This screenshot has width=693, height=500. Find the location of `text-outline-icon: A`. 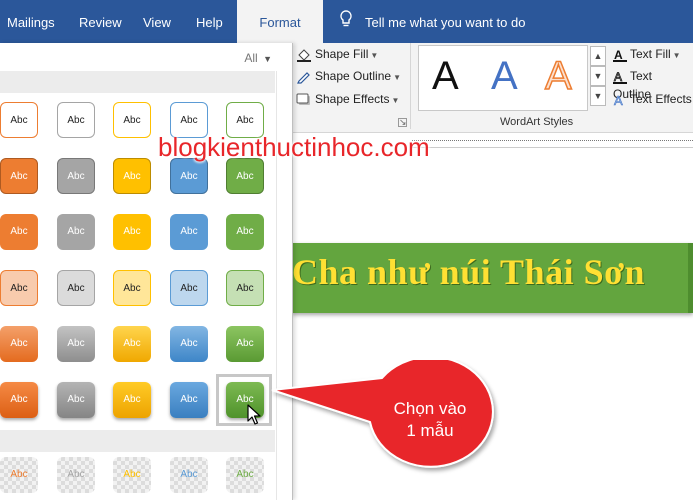

text-outline-icon: A is located at coordinates (620, 76).